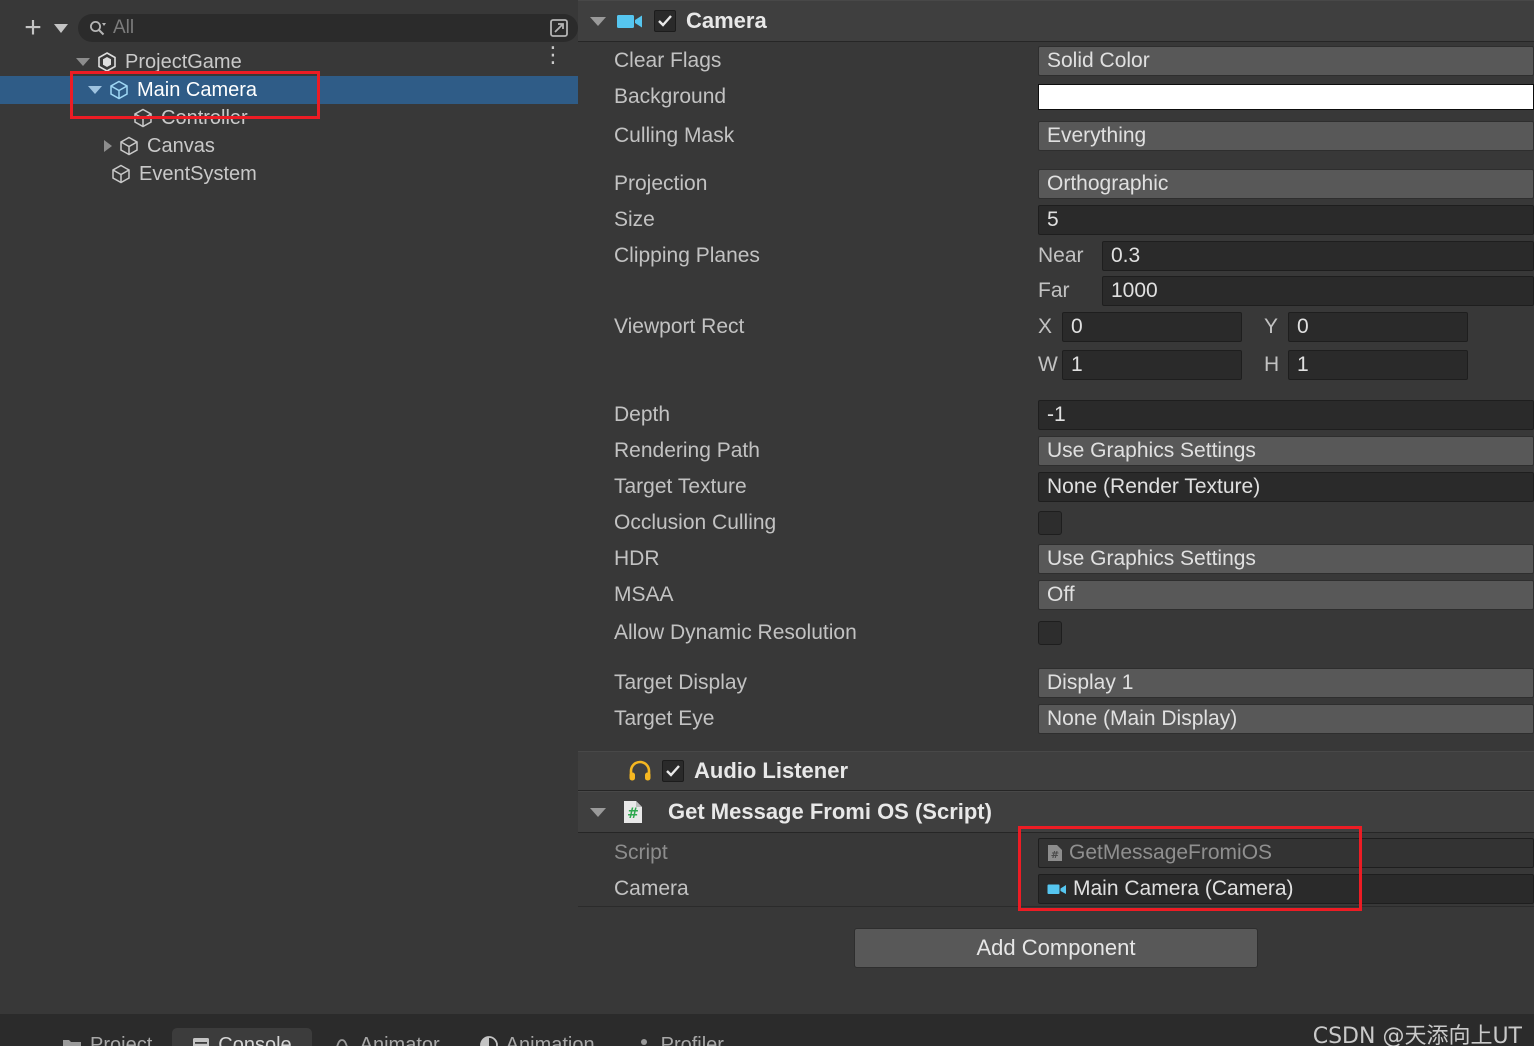 This screenshot has height=1046, width=1534. What do you see at coordinates (1048, 364) in the screenshot?
I see `viewport-w-label: W` at bounding box center [1048, 364].